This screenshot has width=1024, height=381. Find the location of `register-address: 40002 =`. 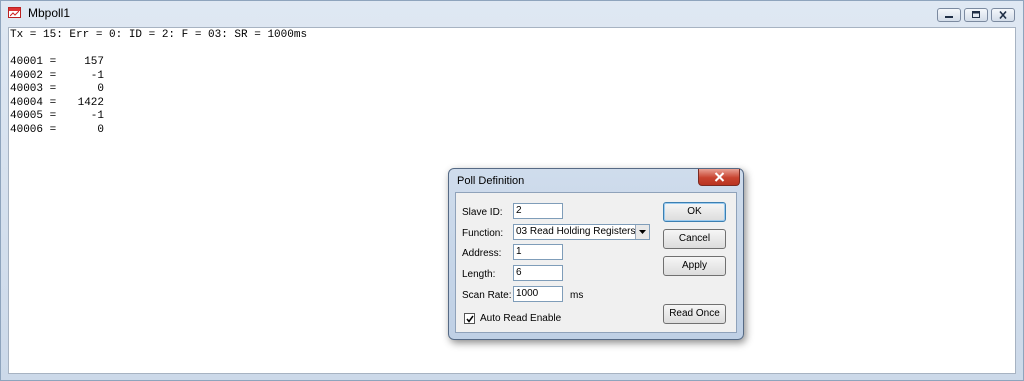

register-address: 40002 = is located at coordinates (33, 75).